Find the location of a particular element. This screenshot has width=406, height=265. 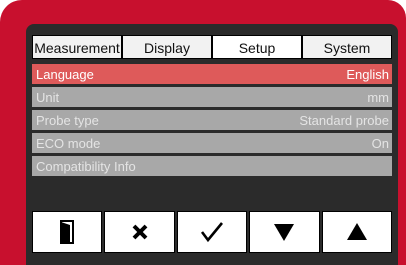

arrow-down-icon is located at coordinates (284, 232).